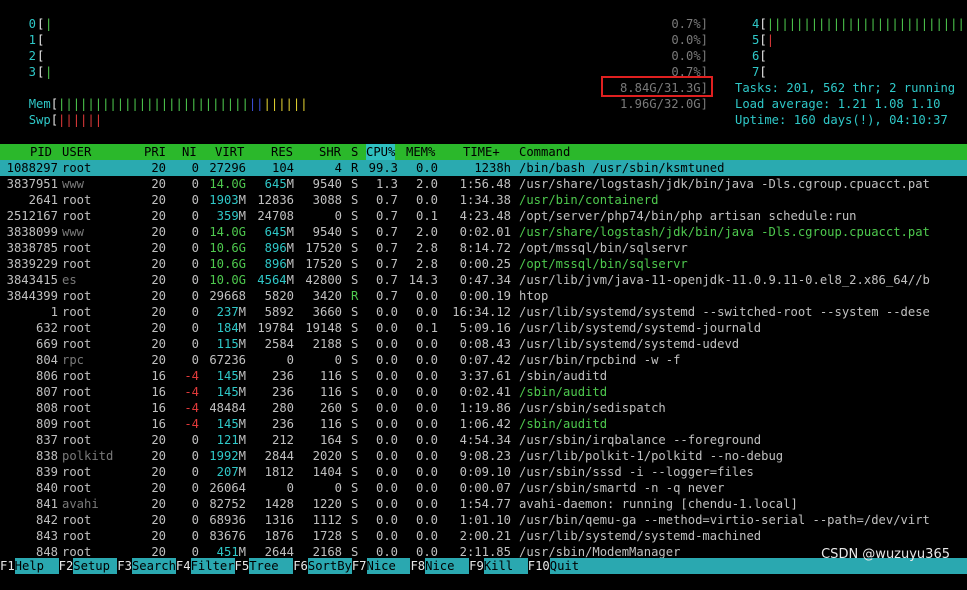 Image resolution: width=967 pixels, height=590 pixels. Describe the element at coordinates (539, 566) in the screenshot. I see `fkey-f10: F10` at that location.